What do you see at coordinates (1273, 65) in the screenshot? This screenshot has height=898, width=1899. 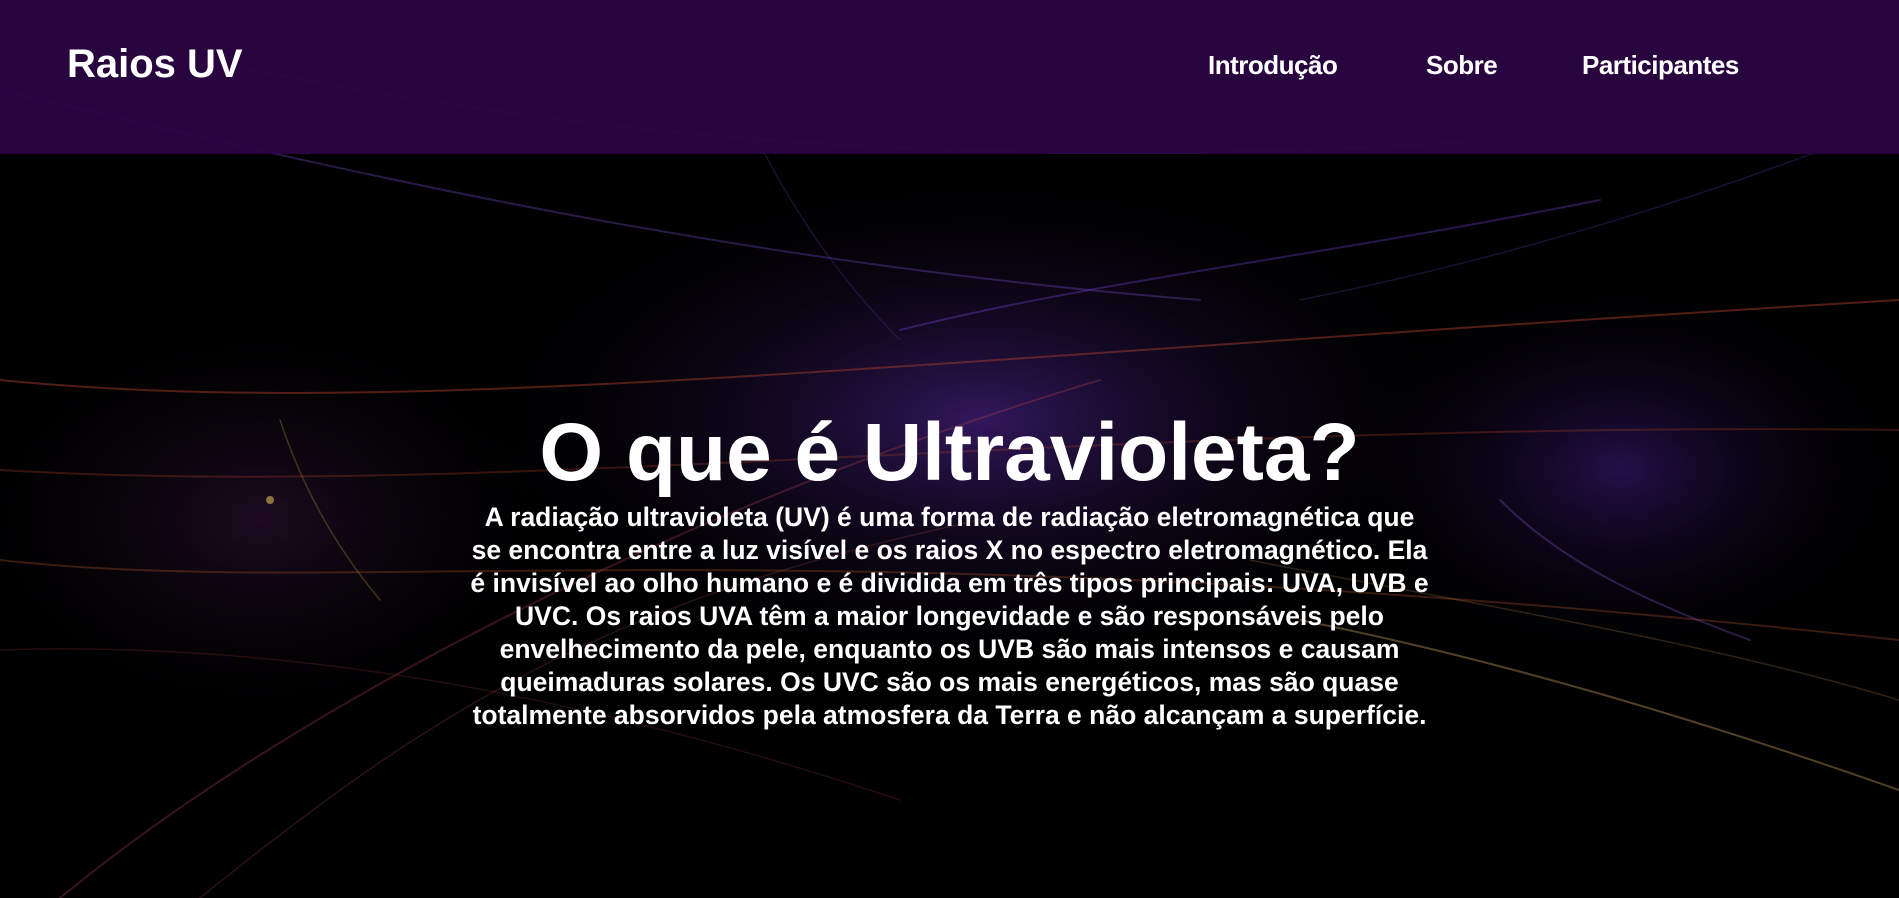 I see `nav-link-introducao: Introdução` at bounding box center [1273, 65].